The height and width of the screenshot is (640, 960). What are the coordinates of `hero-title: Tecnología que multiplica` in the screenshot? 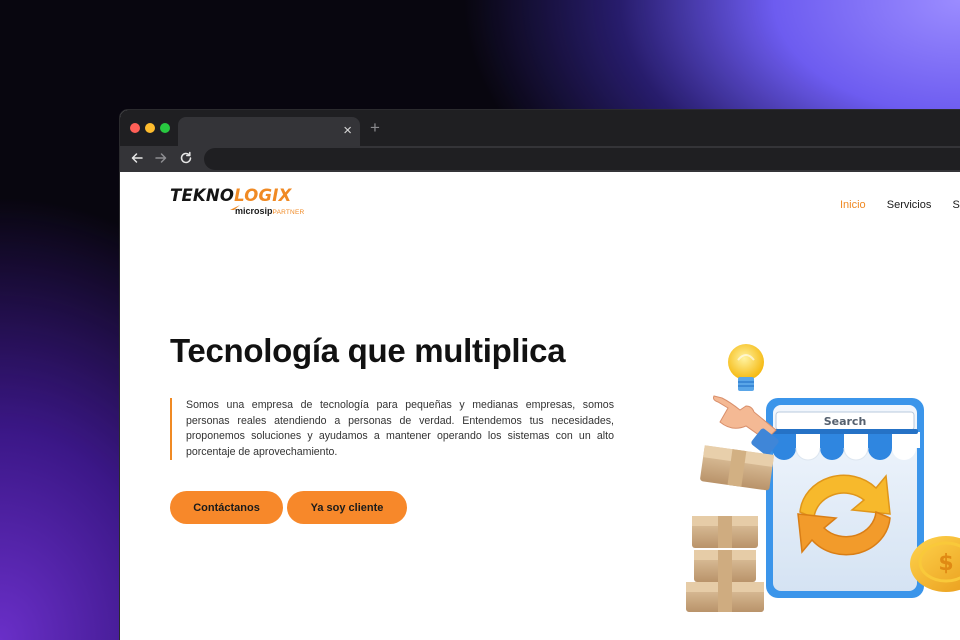 It's located at (368, 350).